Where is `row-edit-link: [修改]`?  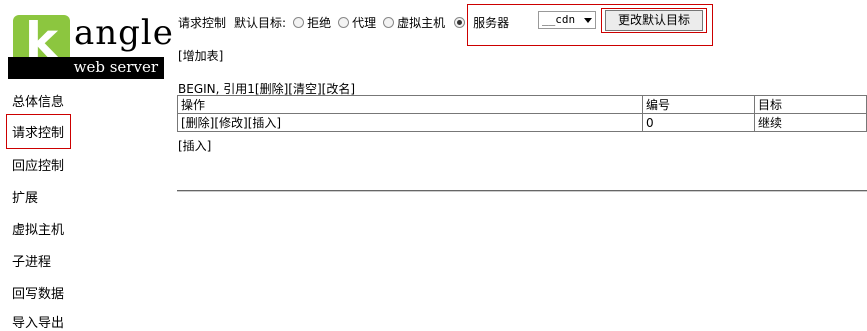
row-edit-link: [修改] is located at coordinates (230, 123).